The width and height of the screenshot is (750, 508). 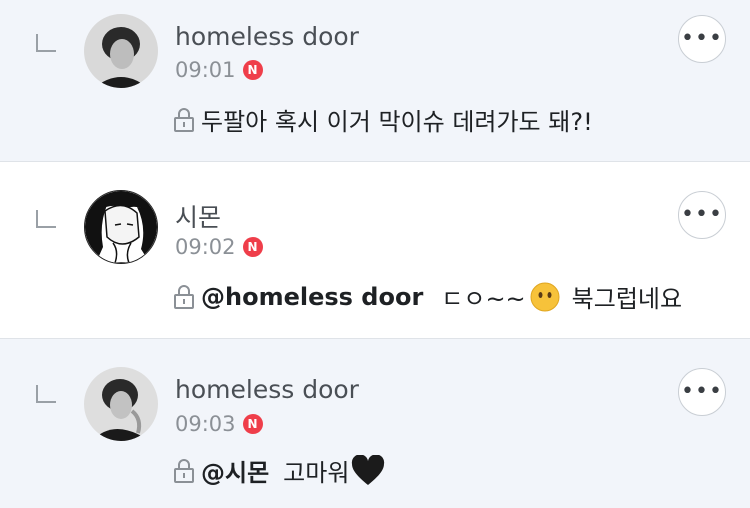 I want to click on comment-text: 두팔아 혹시 이거 막이슈 데려가도 돼?!, so click(x=397, y=122).